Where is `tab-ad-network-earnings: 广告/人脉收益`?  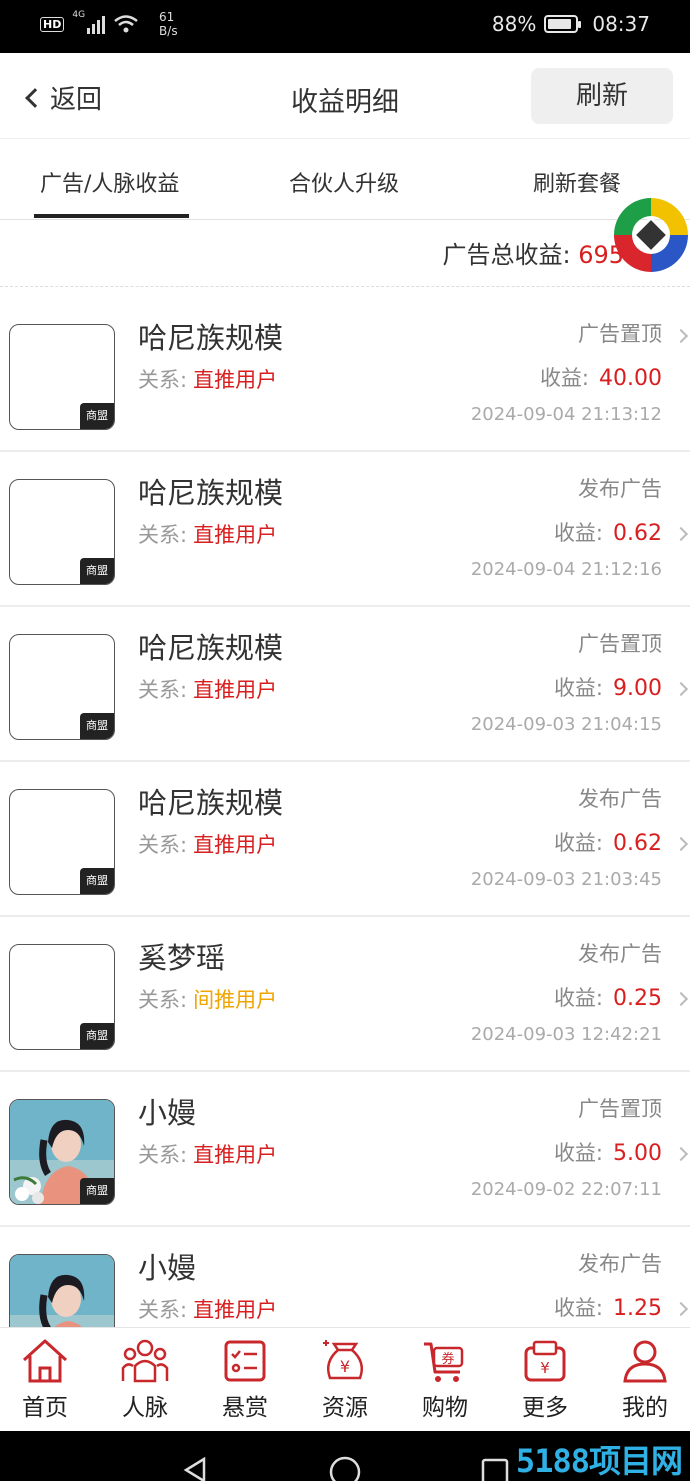 tab-ad-network-earnings: 广告/人脉收益 is located at coordinates (109, 182).